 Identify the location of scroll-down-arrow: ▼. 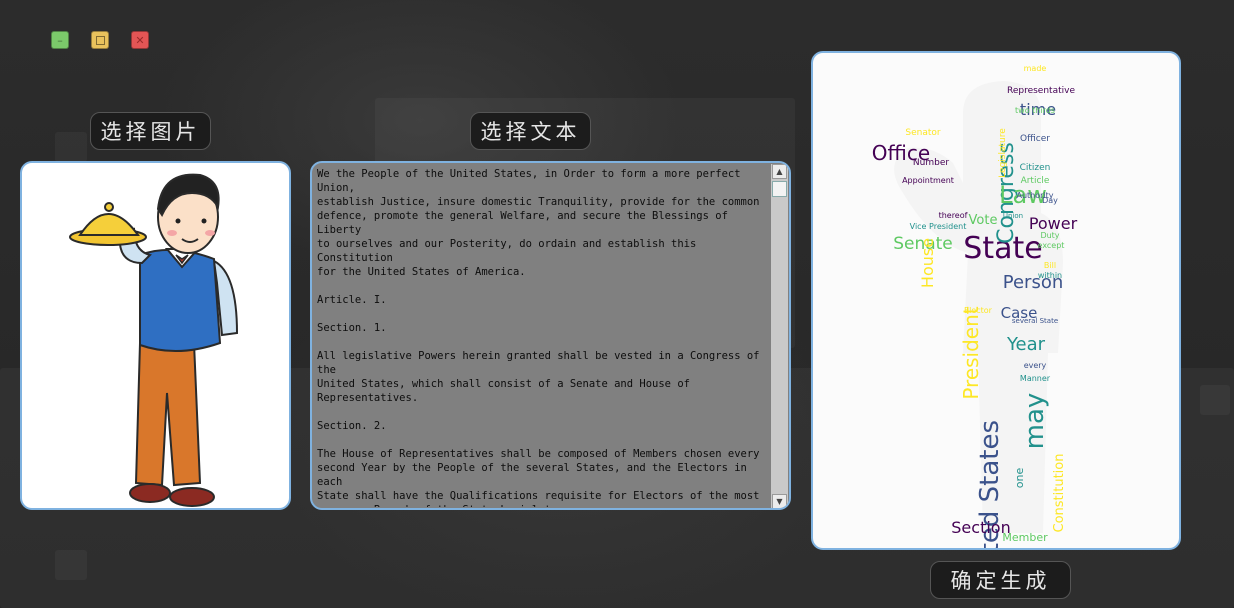
(779, 501).